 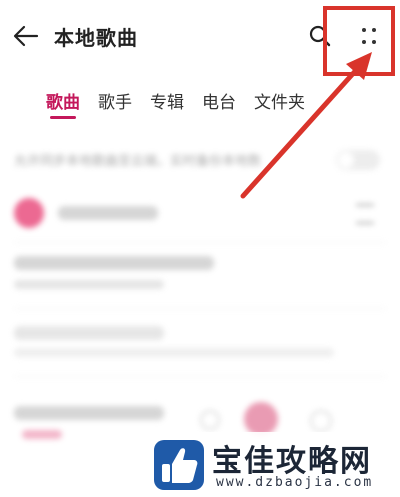 I want to click on back-button, so click(x=26, y=36).